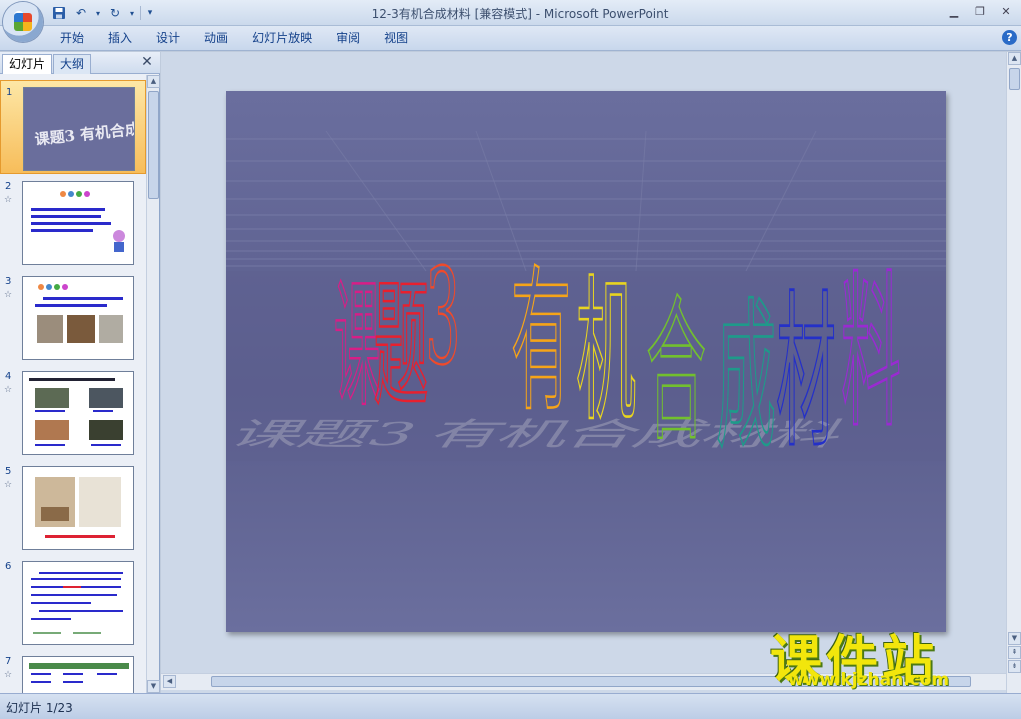  Describe the element at coordinates (59, 13) in the screenshot. I see `save-icon` at that location.